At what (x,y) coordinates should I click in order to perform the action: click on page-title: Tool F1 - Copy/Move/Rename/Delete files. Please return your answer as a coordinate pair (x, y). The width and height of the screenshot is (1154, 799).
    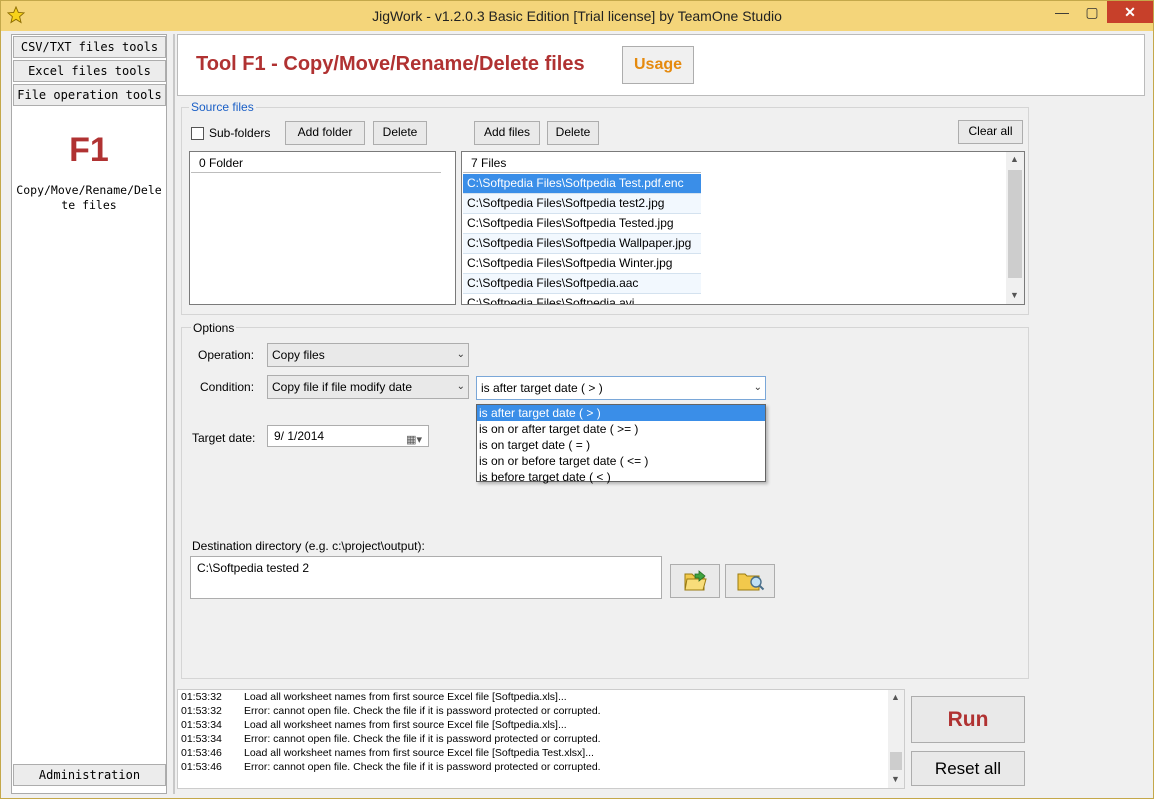
    Looking at the image, I should click on (390, 64).